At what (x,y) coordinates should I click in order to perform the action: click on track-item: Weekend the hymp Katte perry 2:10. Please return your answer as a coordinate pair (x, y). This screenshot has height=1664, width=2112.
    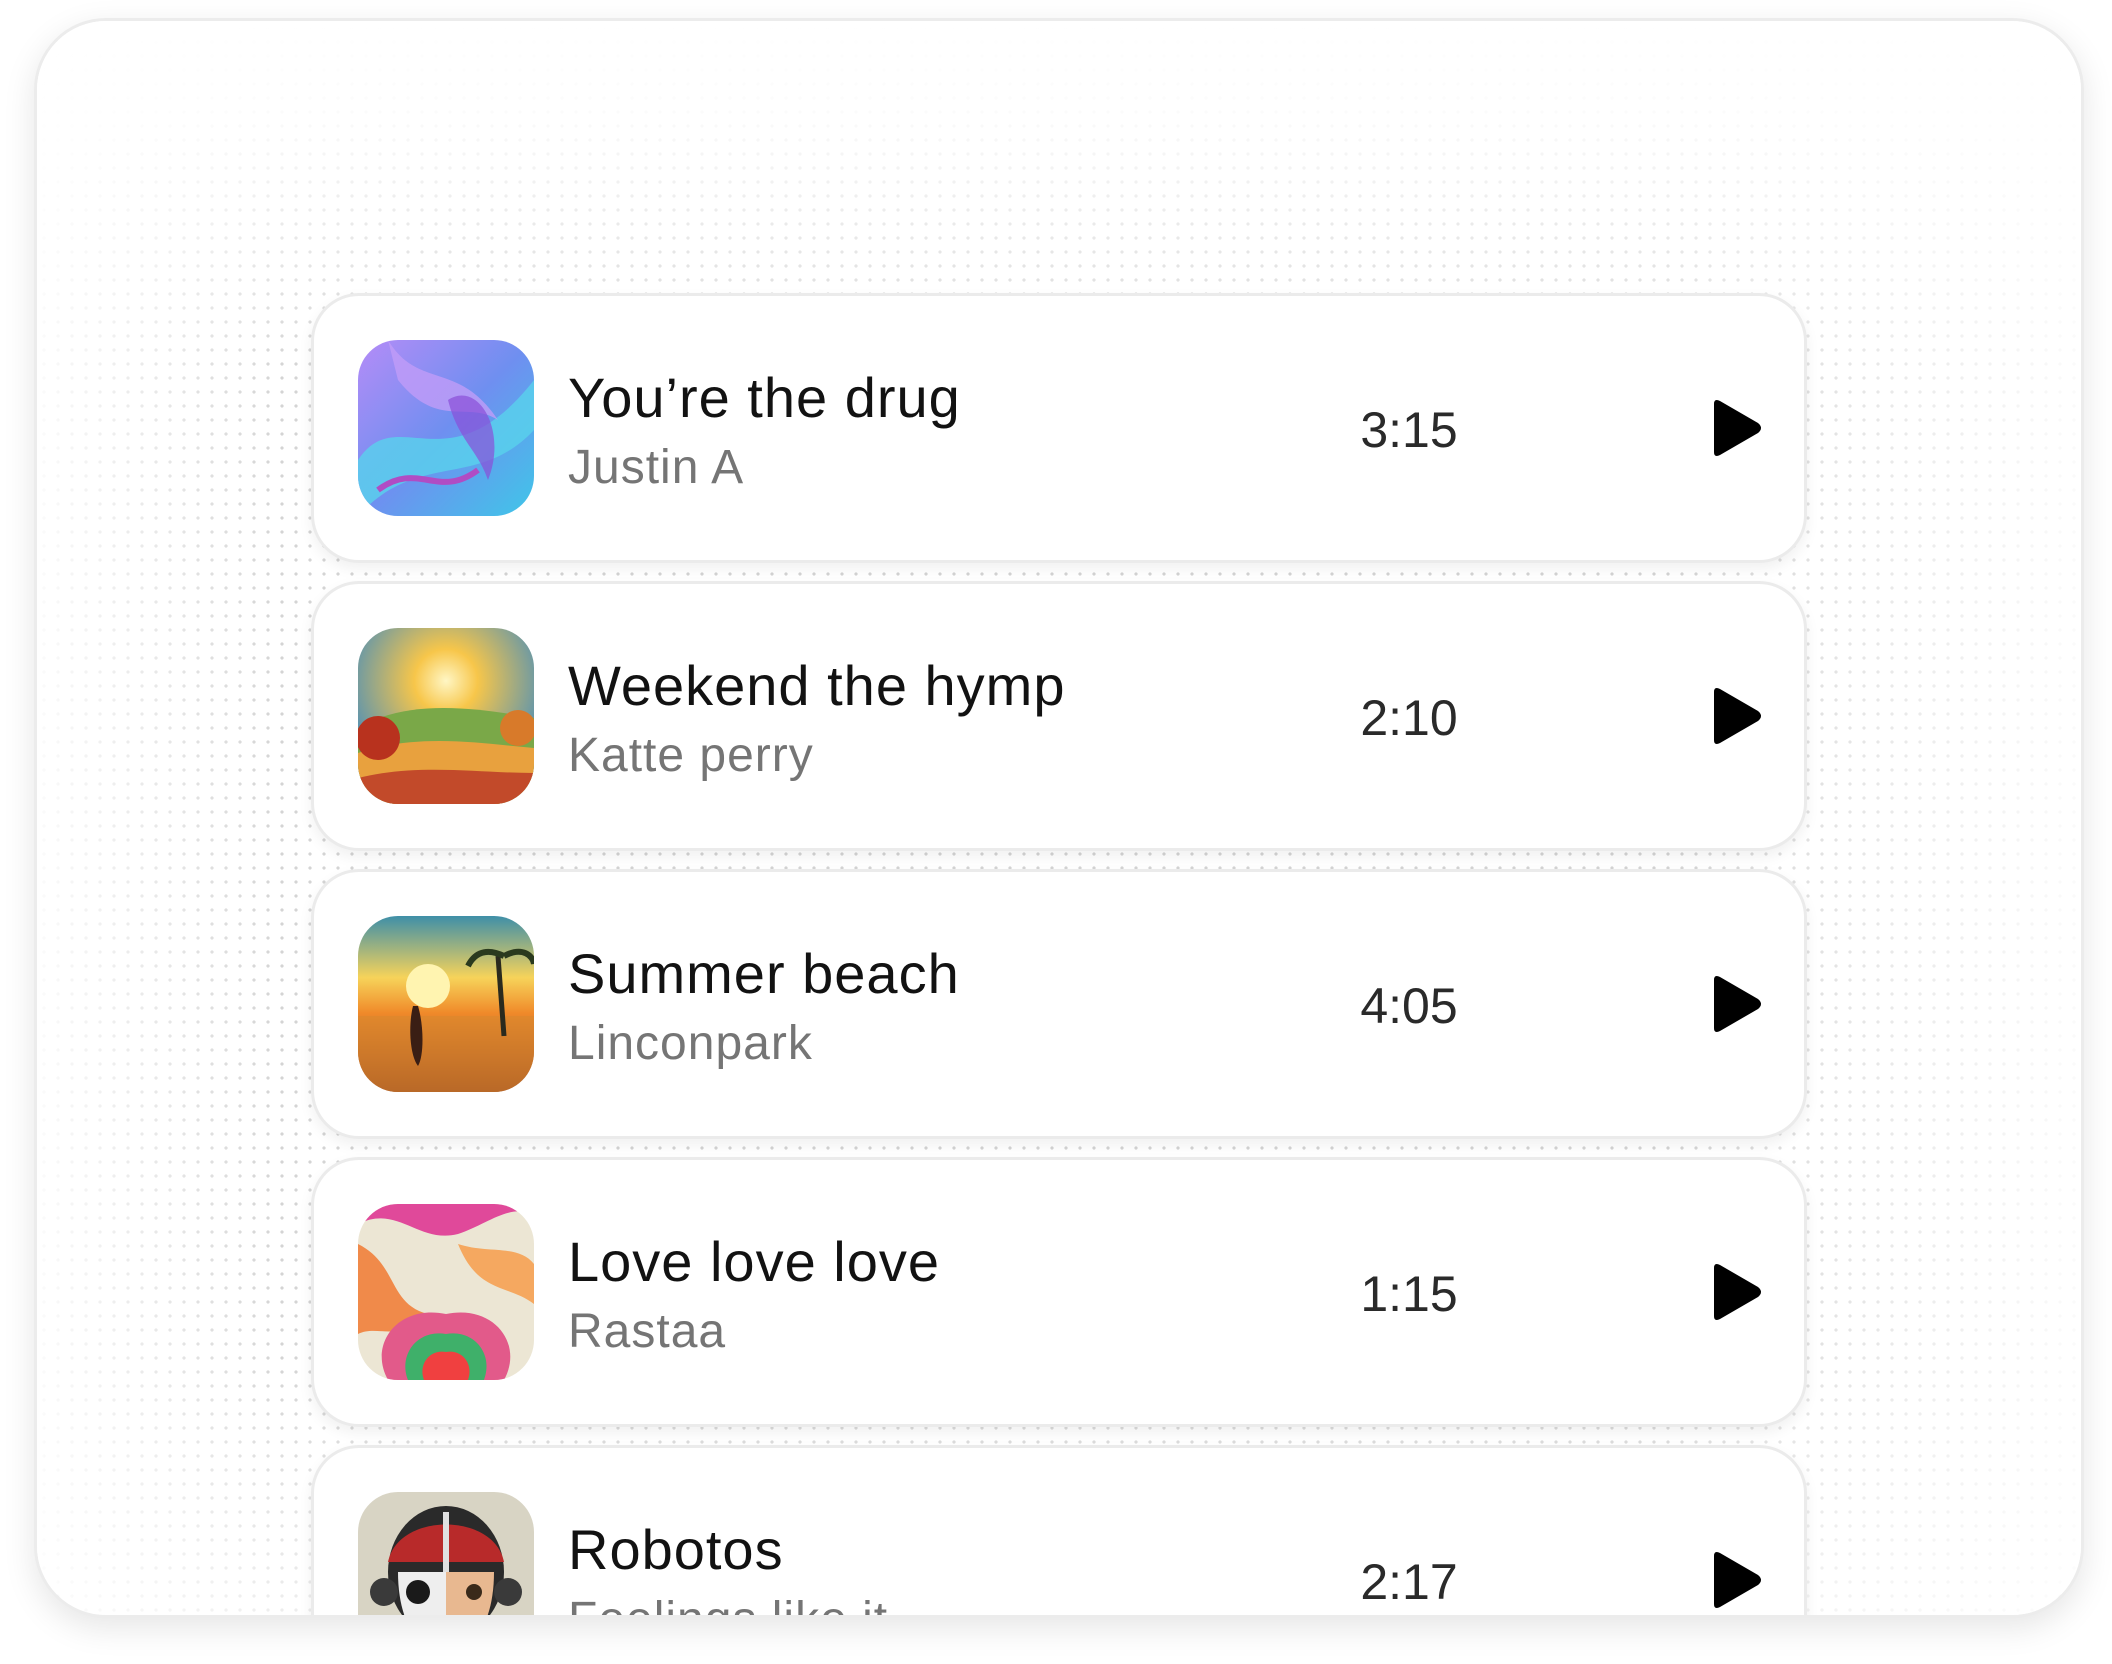
    Looking at the image, I should click on (1059, 716).